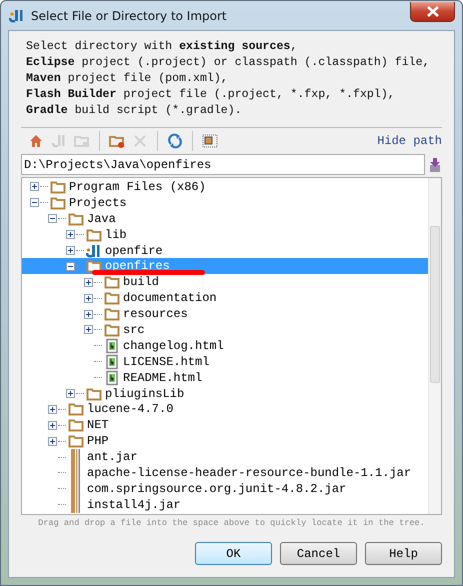 Image resolution: width=463 pixels, height=586 pixels. Describe the element at coordinates (94, 250) in the screenshot. I see `module-icon` at that location.